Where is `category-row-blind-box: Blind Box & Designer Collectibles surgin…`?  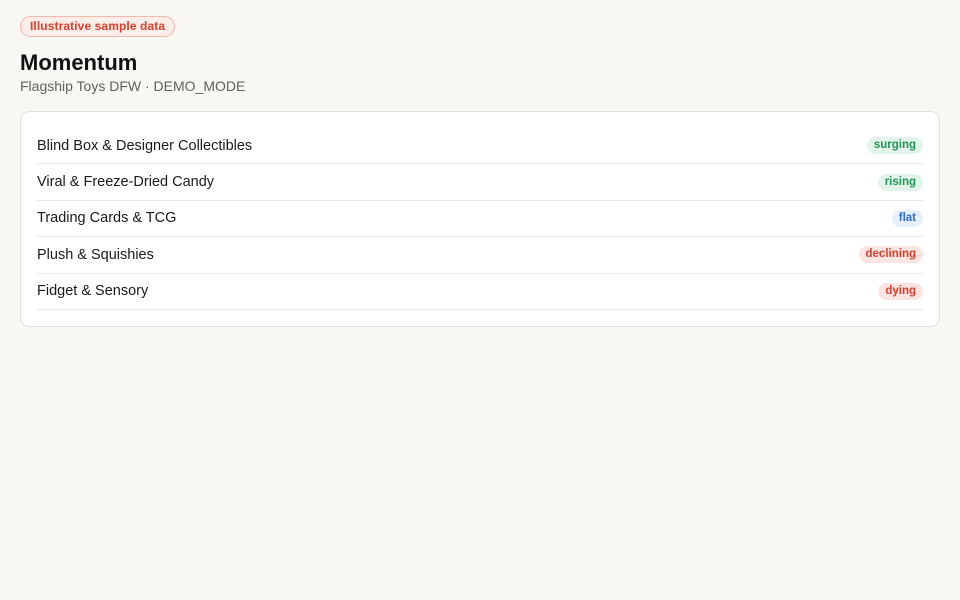
category-row-blind-box: Blind Box & Designer Collectibles surgin… is located at coordinates (480, 146).